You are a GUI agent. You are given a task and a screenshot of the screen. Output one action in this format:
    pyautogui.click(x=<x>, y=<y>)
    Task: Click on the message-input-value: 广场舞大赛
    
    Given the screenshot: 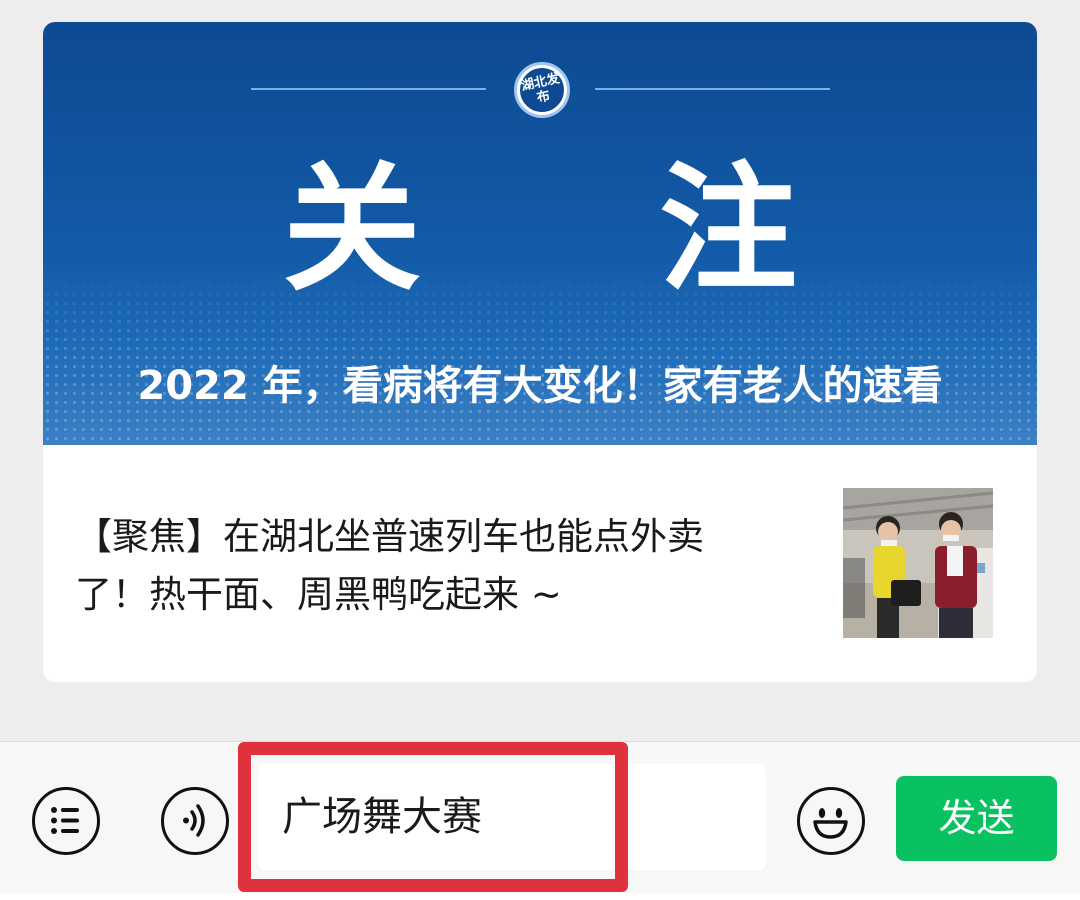 What is the action you would take?
    pyautogui.click(x=382, y=817)
    